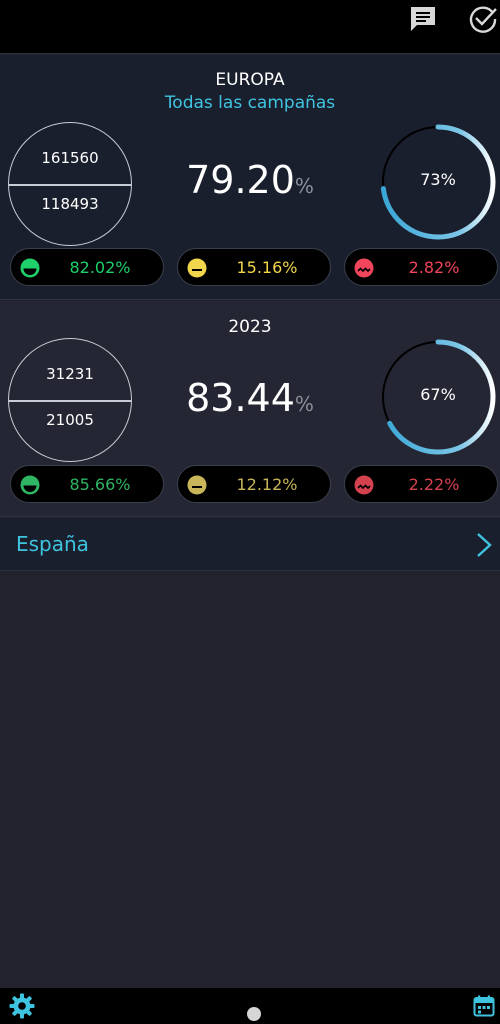 The image size is (500, 1024). I want to click on count-circle: 161560 118493, so click(70, 184).